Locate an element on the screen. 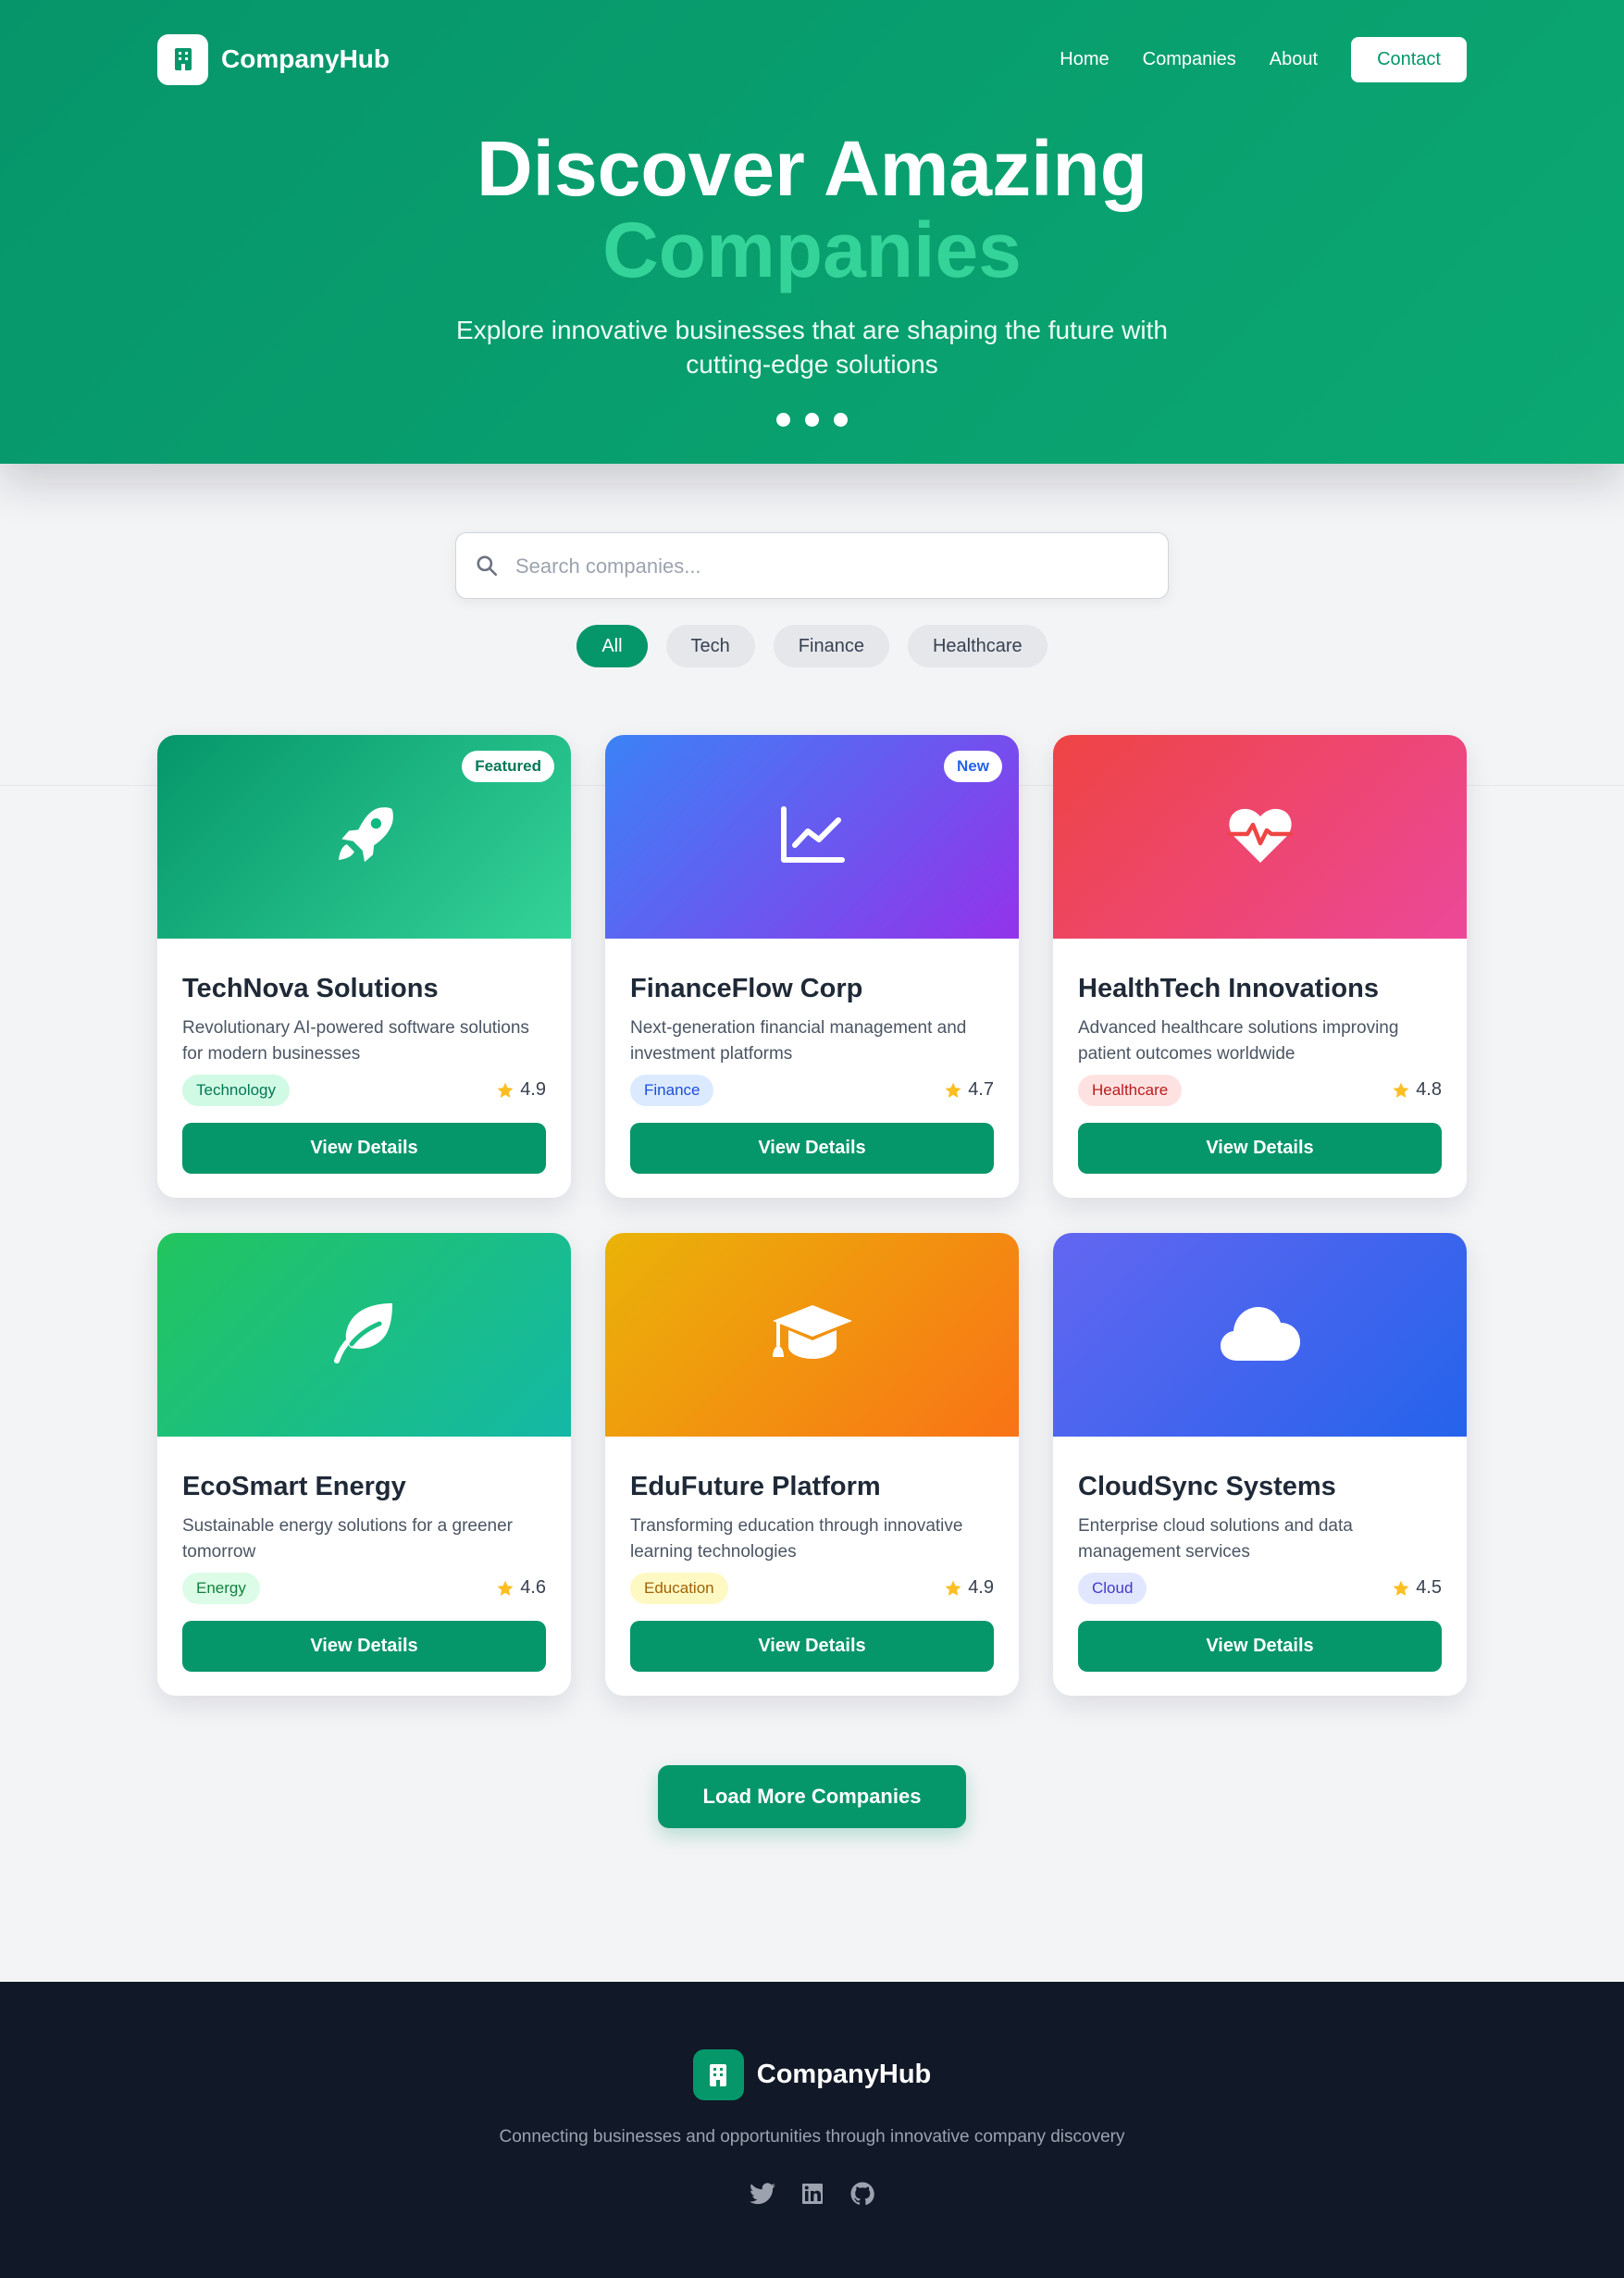 This screenshot has height=2278, width=1624. card-banner: New is located at coordinates (812, 837).